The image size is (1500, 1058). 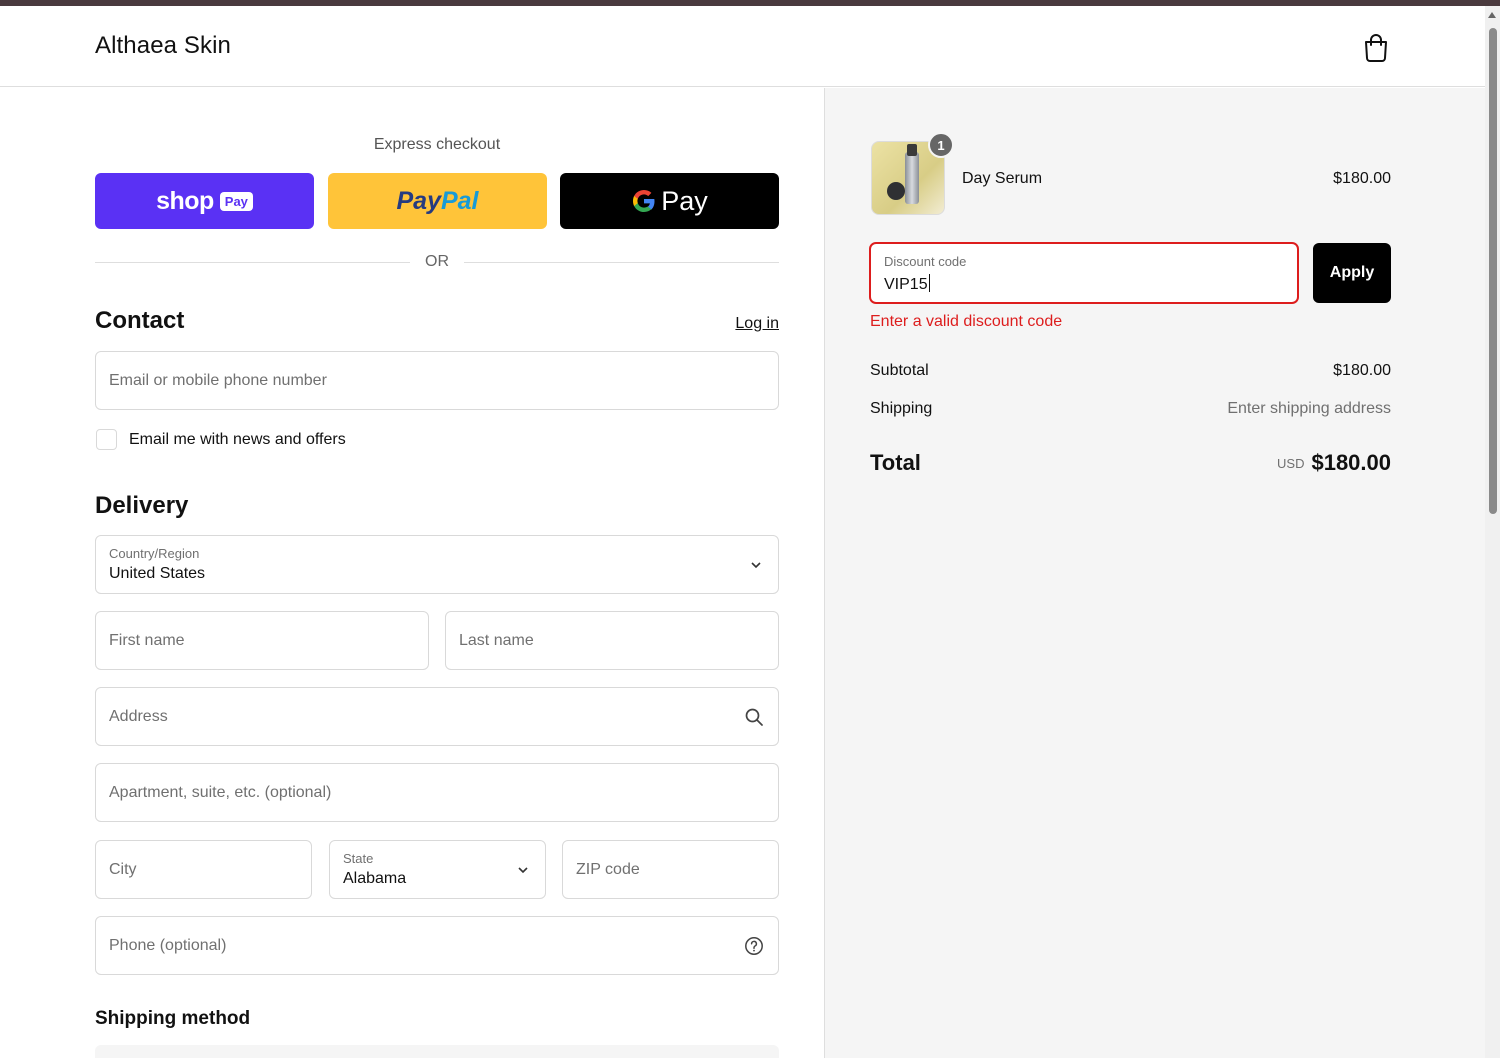 What do you see at coordinates (742, 46) in the screenshot?
I see `site-header: Althaea Skin` at bounding box center [742, 46].